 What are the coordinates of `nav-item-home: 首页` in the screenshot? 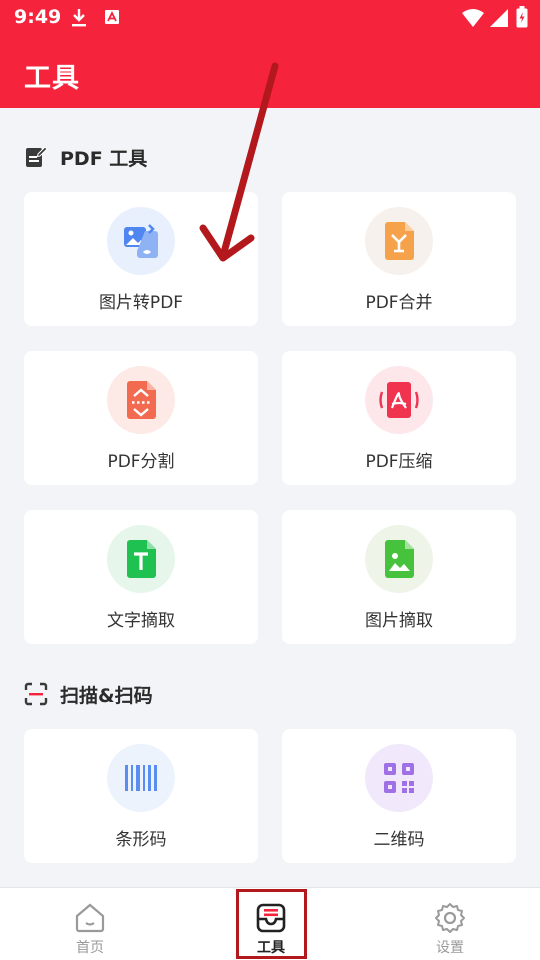 It's located at (90, 924).